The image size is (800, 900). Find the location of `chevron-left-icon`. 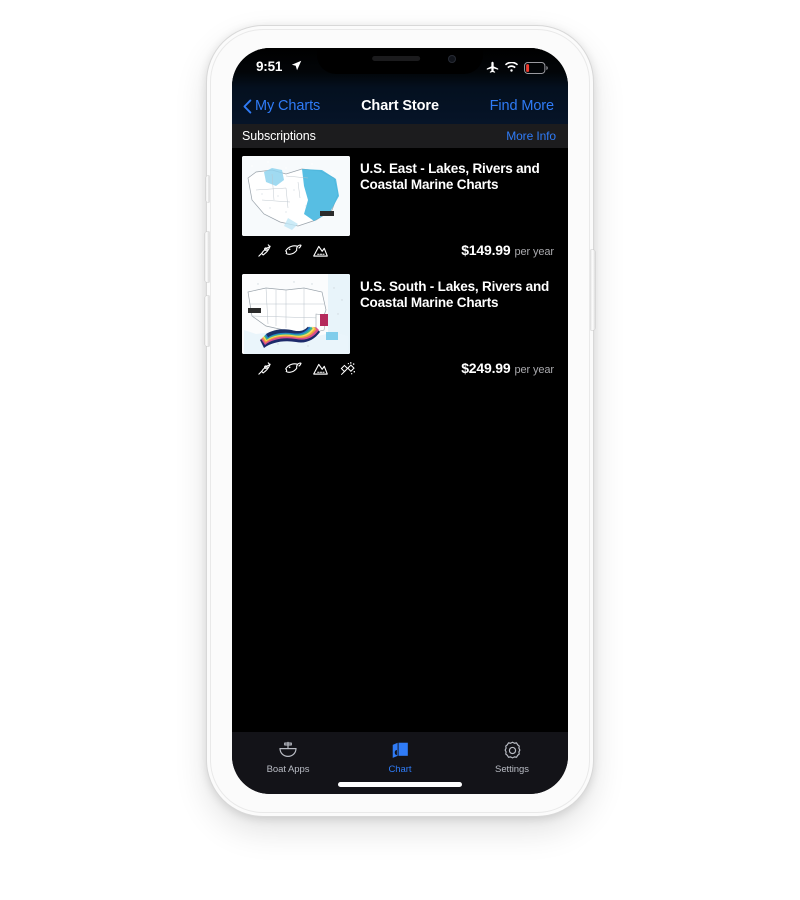

chevron-left-icon is located at coordinates (247, 106).